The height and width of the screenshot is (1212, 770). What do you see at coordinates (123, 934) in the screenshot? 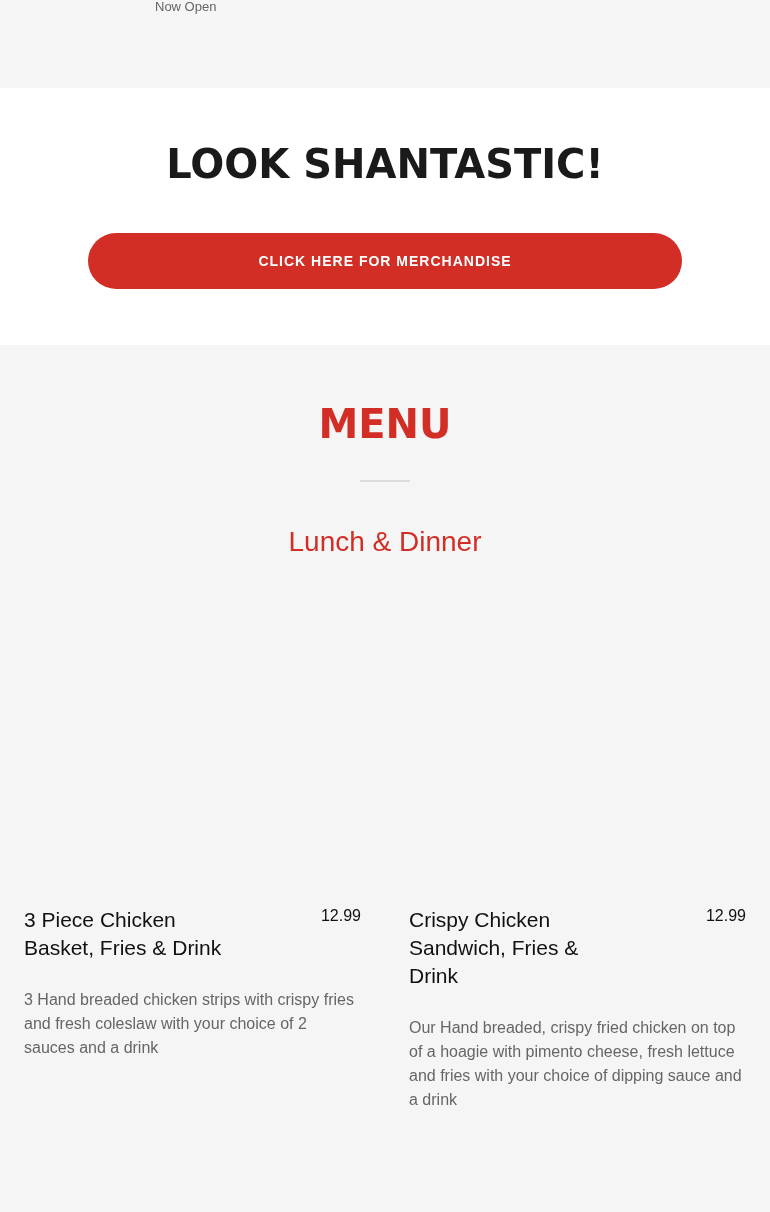
I see `item-name: 3 Piece Chicken Basket, Fries & Drink` at bounding box center [123, 934].